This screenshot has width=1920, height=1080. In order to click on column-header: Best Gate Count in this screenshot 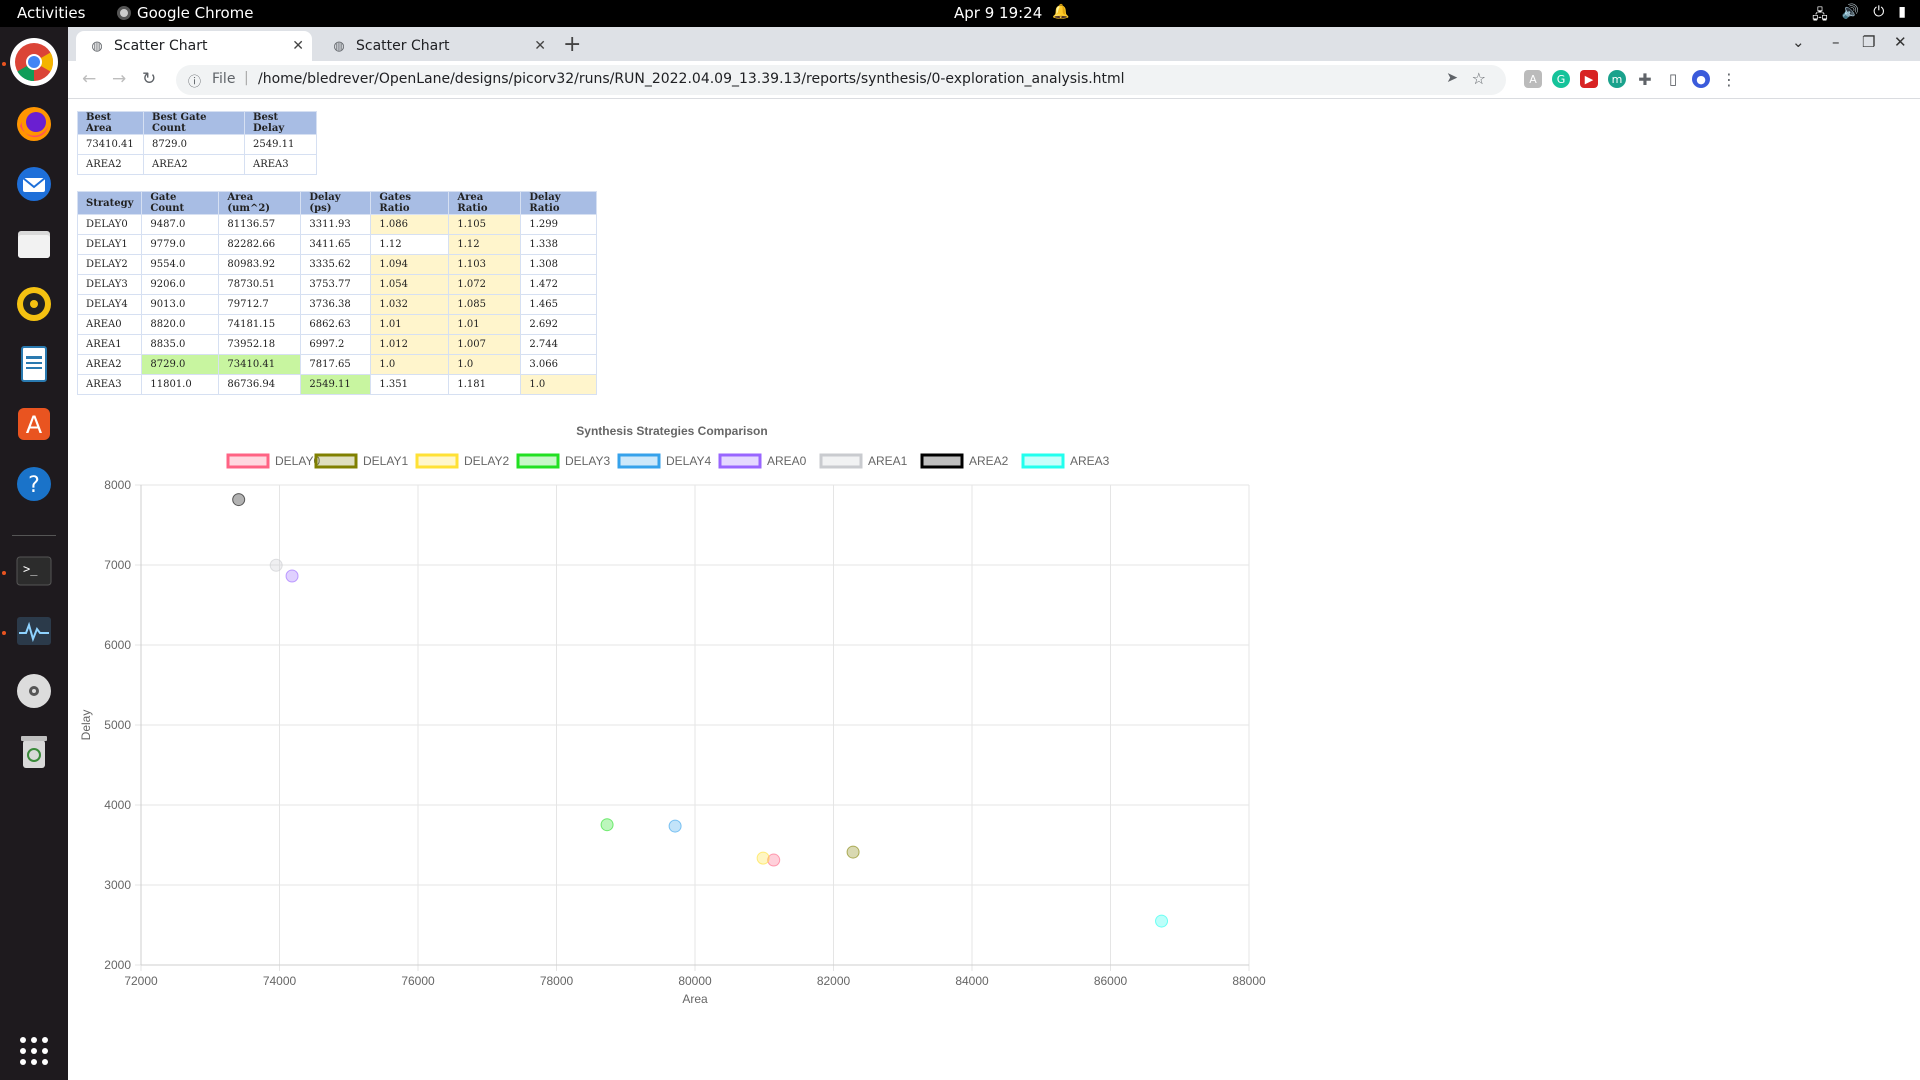, I will do `click(194, 123)`.